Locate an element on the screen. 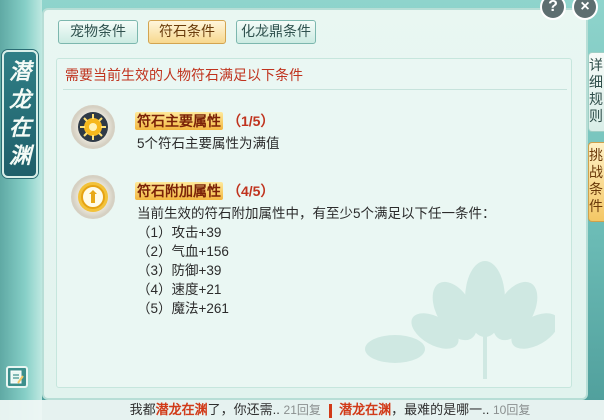 This screenshot has height=420, width=604. condition-line: （2）气血+156 is located at coordinates (183, 251).